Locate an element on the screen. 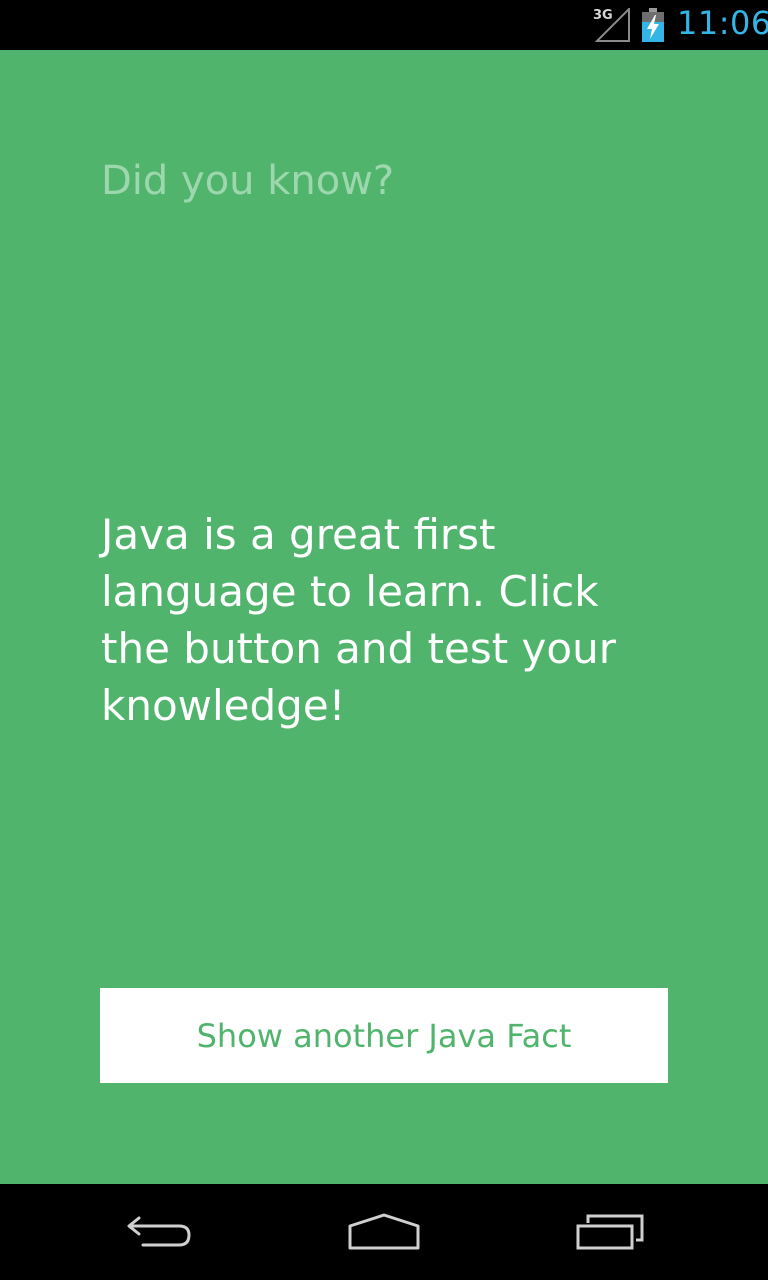  navigation-bar is located at coordinates (384, 1232).